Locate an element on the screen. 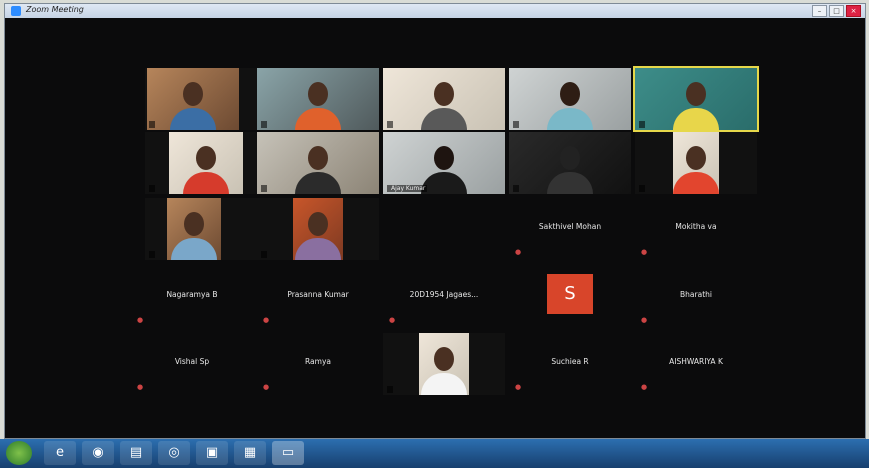 The width and height of the screenshot is (869, 468). participant-name: Bharathi is located at coordinates (696, 294).